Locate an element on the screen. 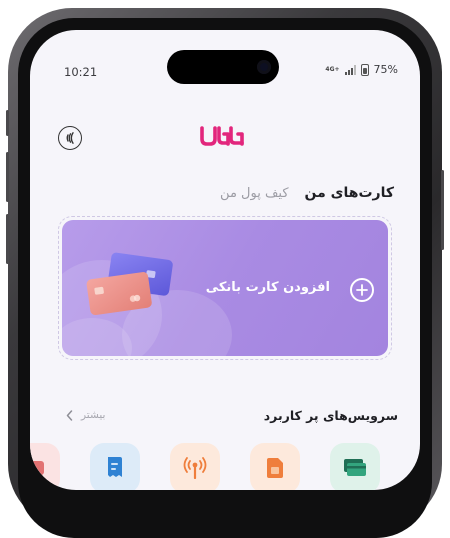  camera-icon is located at coordinates (264, 67).